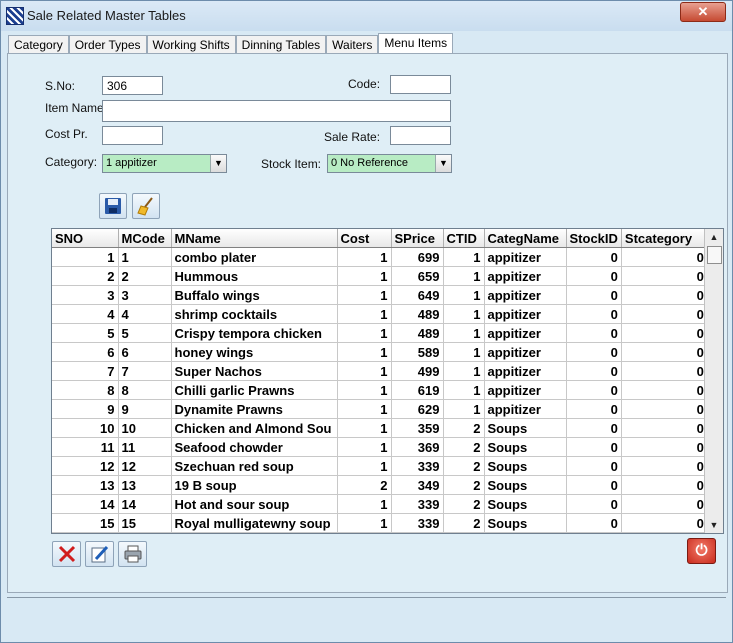 The height and width of the screenshot is (643, 733). I want to click on table-cell: Royal mulligatewny soup, so click(254, 523).